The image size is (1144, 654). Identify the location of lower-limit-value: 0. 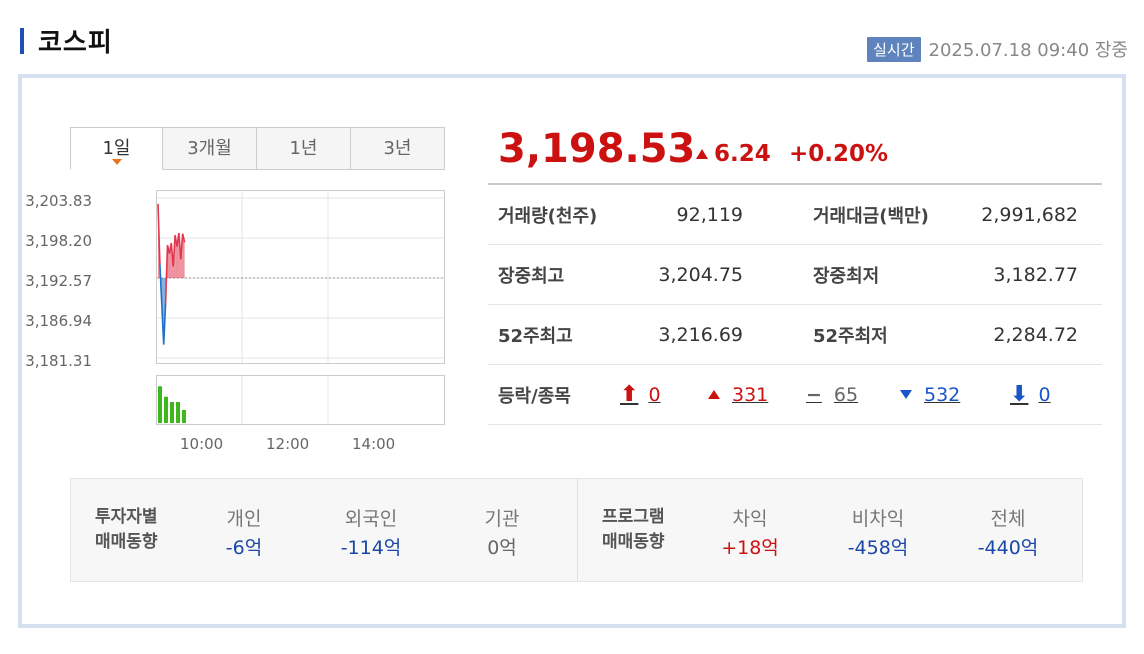
(1044, 394).